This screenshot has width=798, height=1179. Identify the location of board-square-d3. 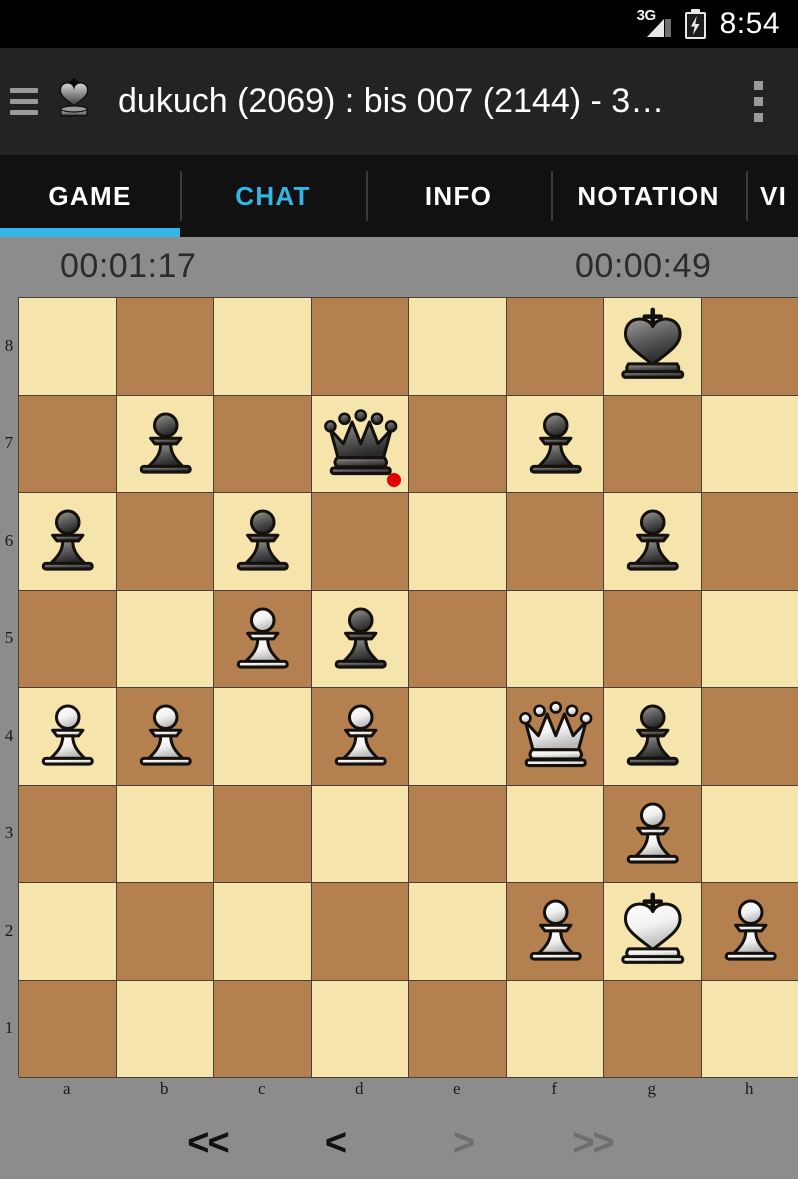
(360, 834).